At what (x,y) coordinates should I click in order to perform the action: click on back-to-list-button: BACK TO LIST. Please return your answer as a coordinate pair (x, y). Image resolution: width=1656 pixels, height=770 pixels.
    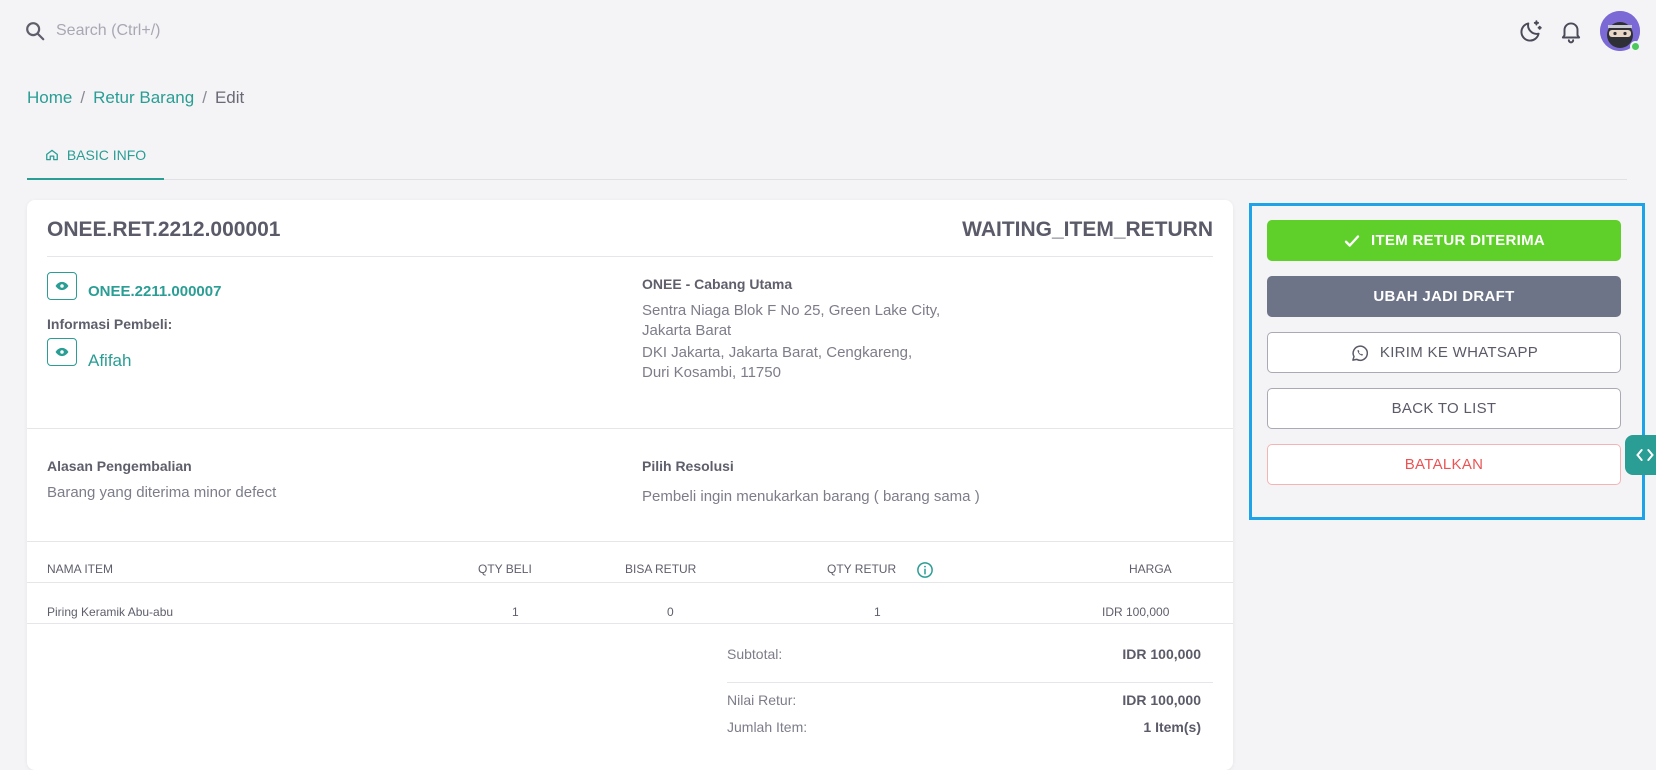
    Looking at the image, I should click on (1444, 408).